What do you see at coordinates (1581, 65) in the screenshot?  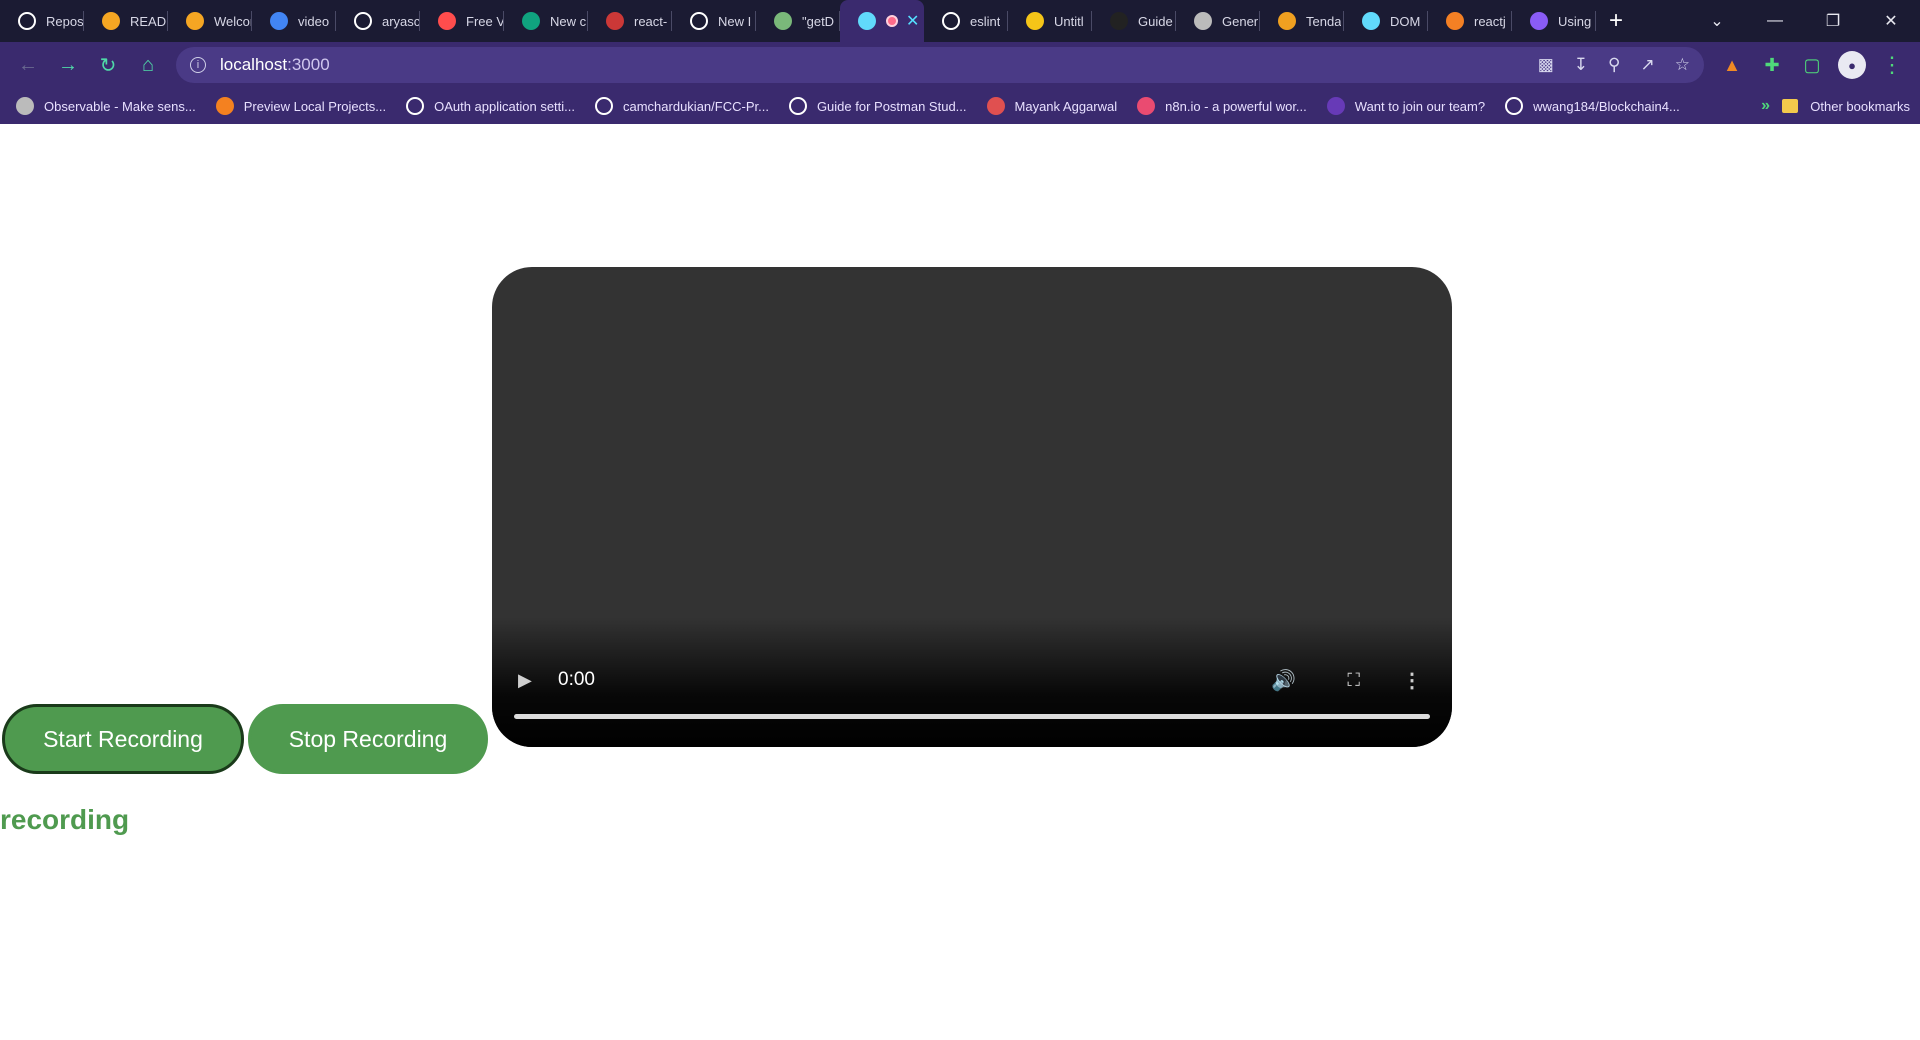 I see `install-app-icon: ↧` at bounding box center [1581, 65].